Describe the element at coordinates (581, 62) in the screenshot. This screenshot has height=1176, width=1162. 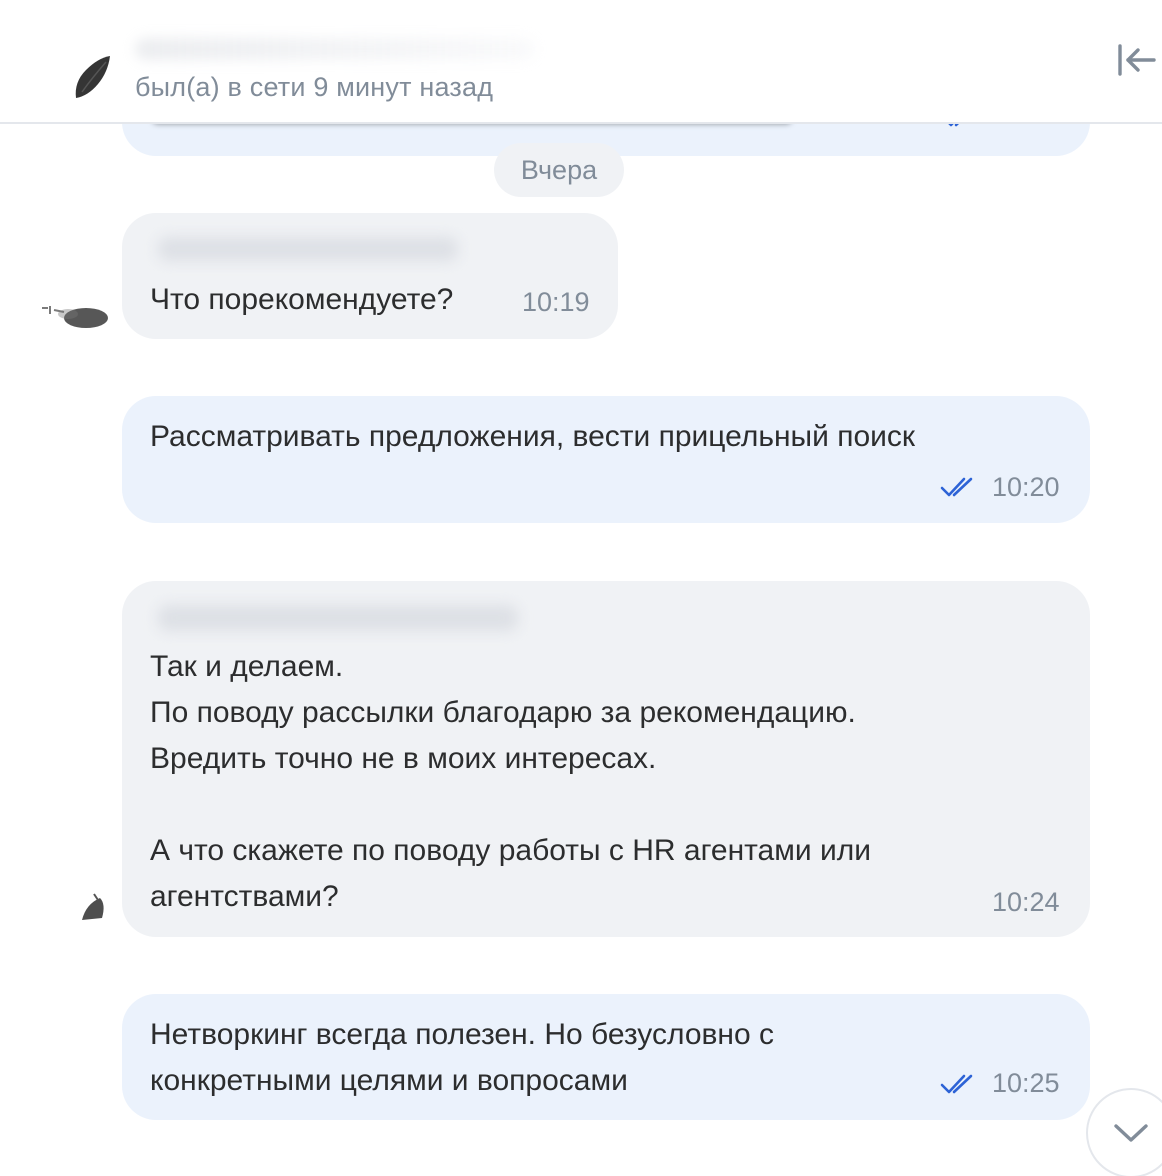
I see `chat-header: был(а) в сети 9 минут назад` at that location.